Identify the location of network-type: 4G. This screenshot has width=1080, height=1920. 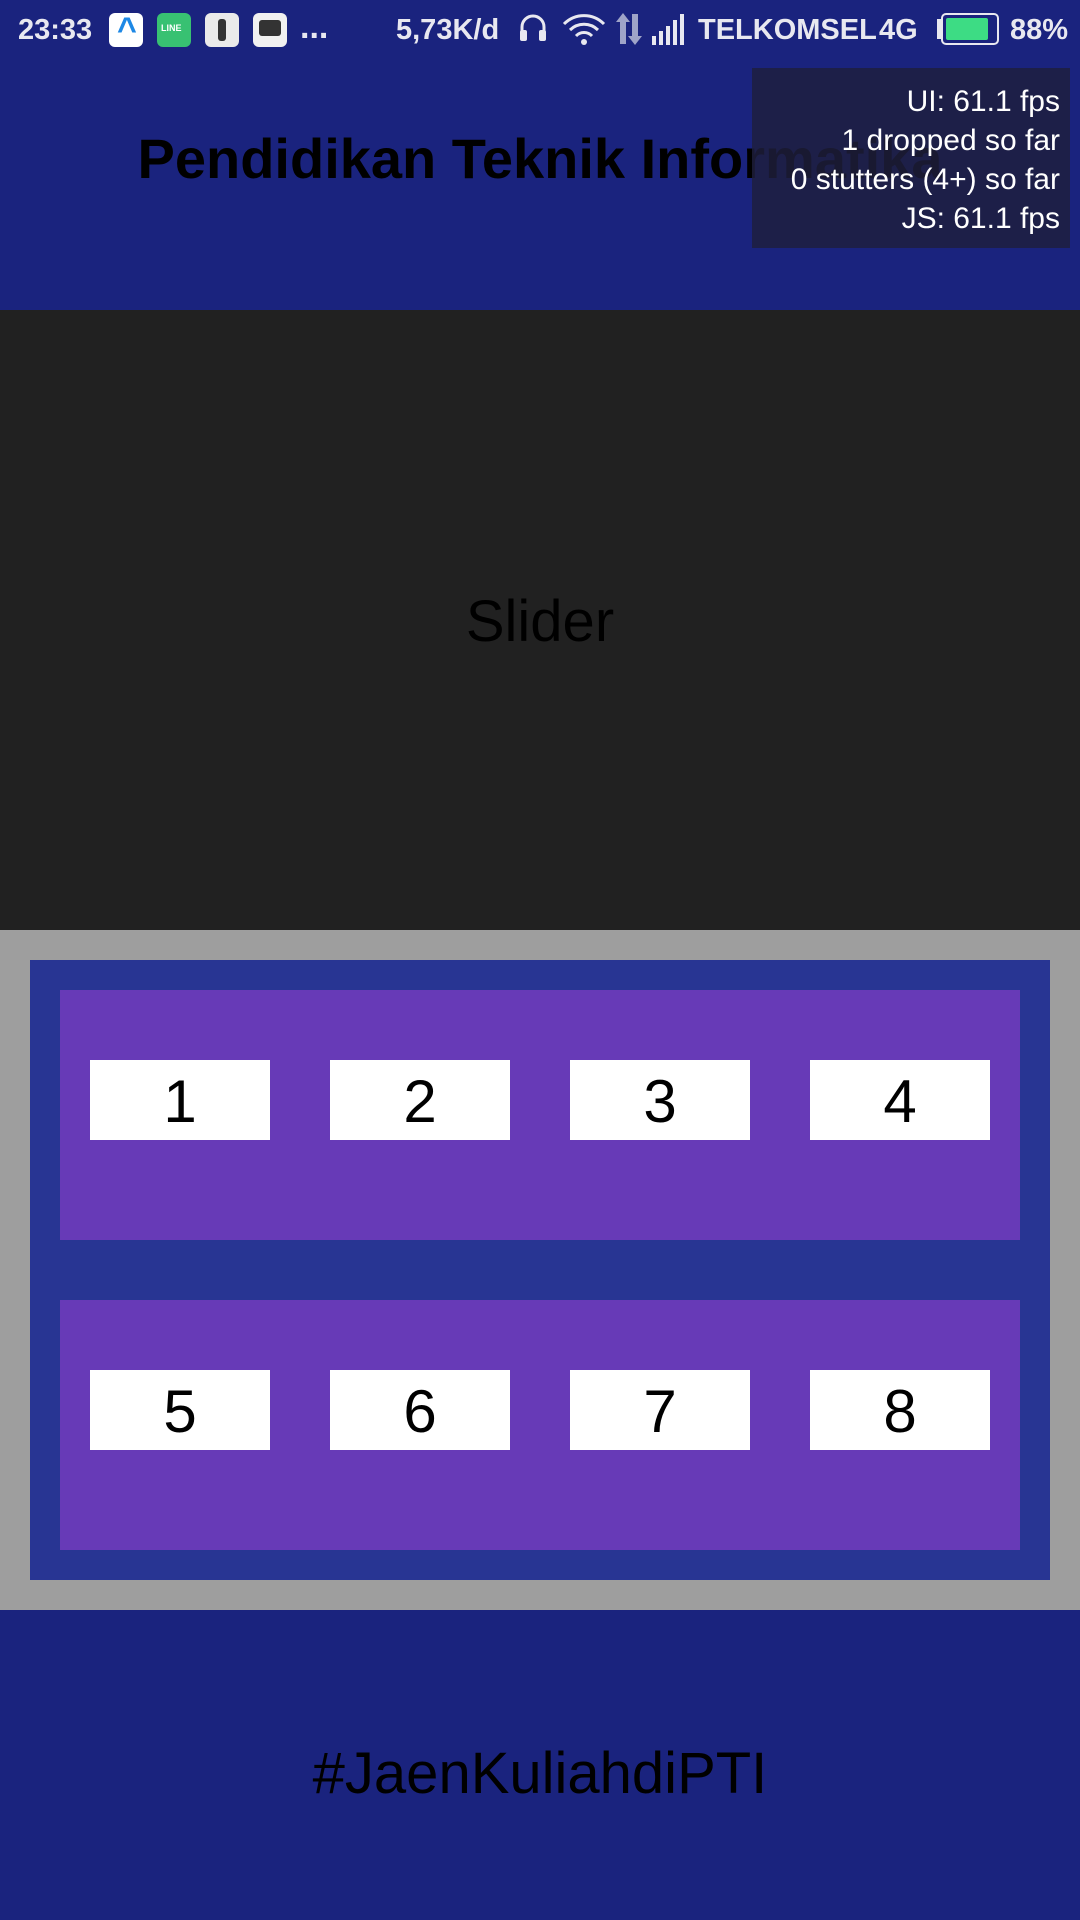
(898, 30).